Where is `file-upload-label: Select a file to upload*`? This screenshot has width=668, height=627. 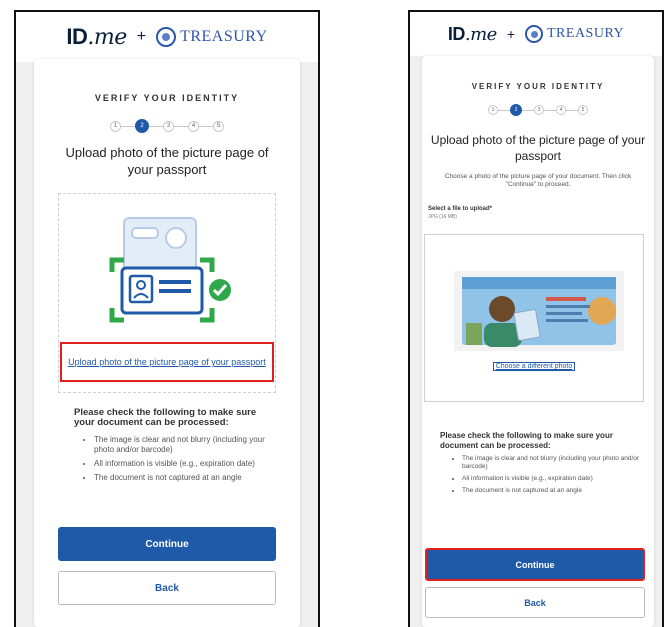
file-upload-label: Select a file to upload* is located at coordinates (460, 209).